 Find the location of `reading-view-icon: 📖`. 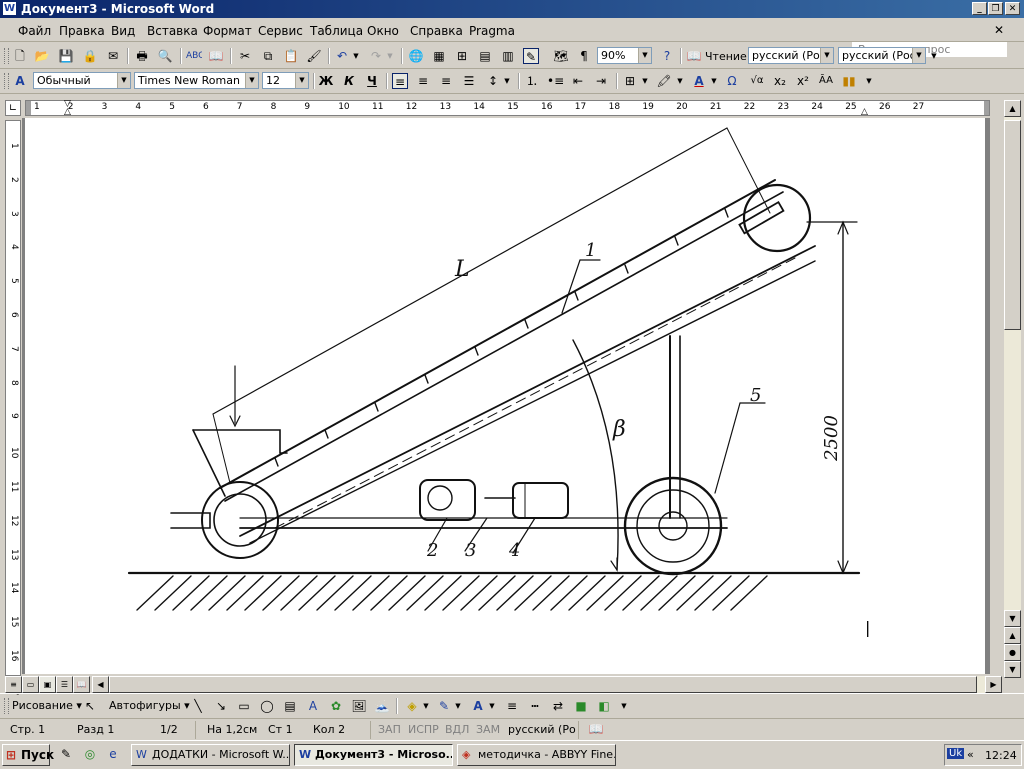

reading-view-icon: 📖 is located at coordinates (81, 684).